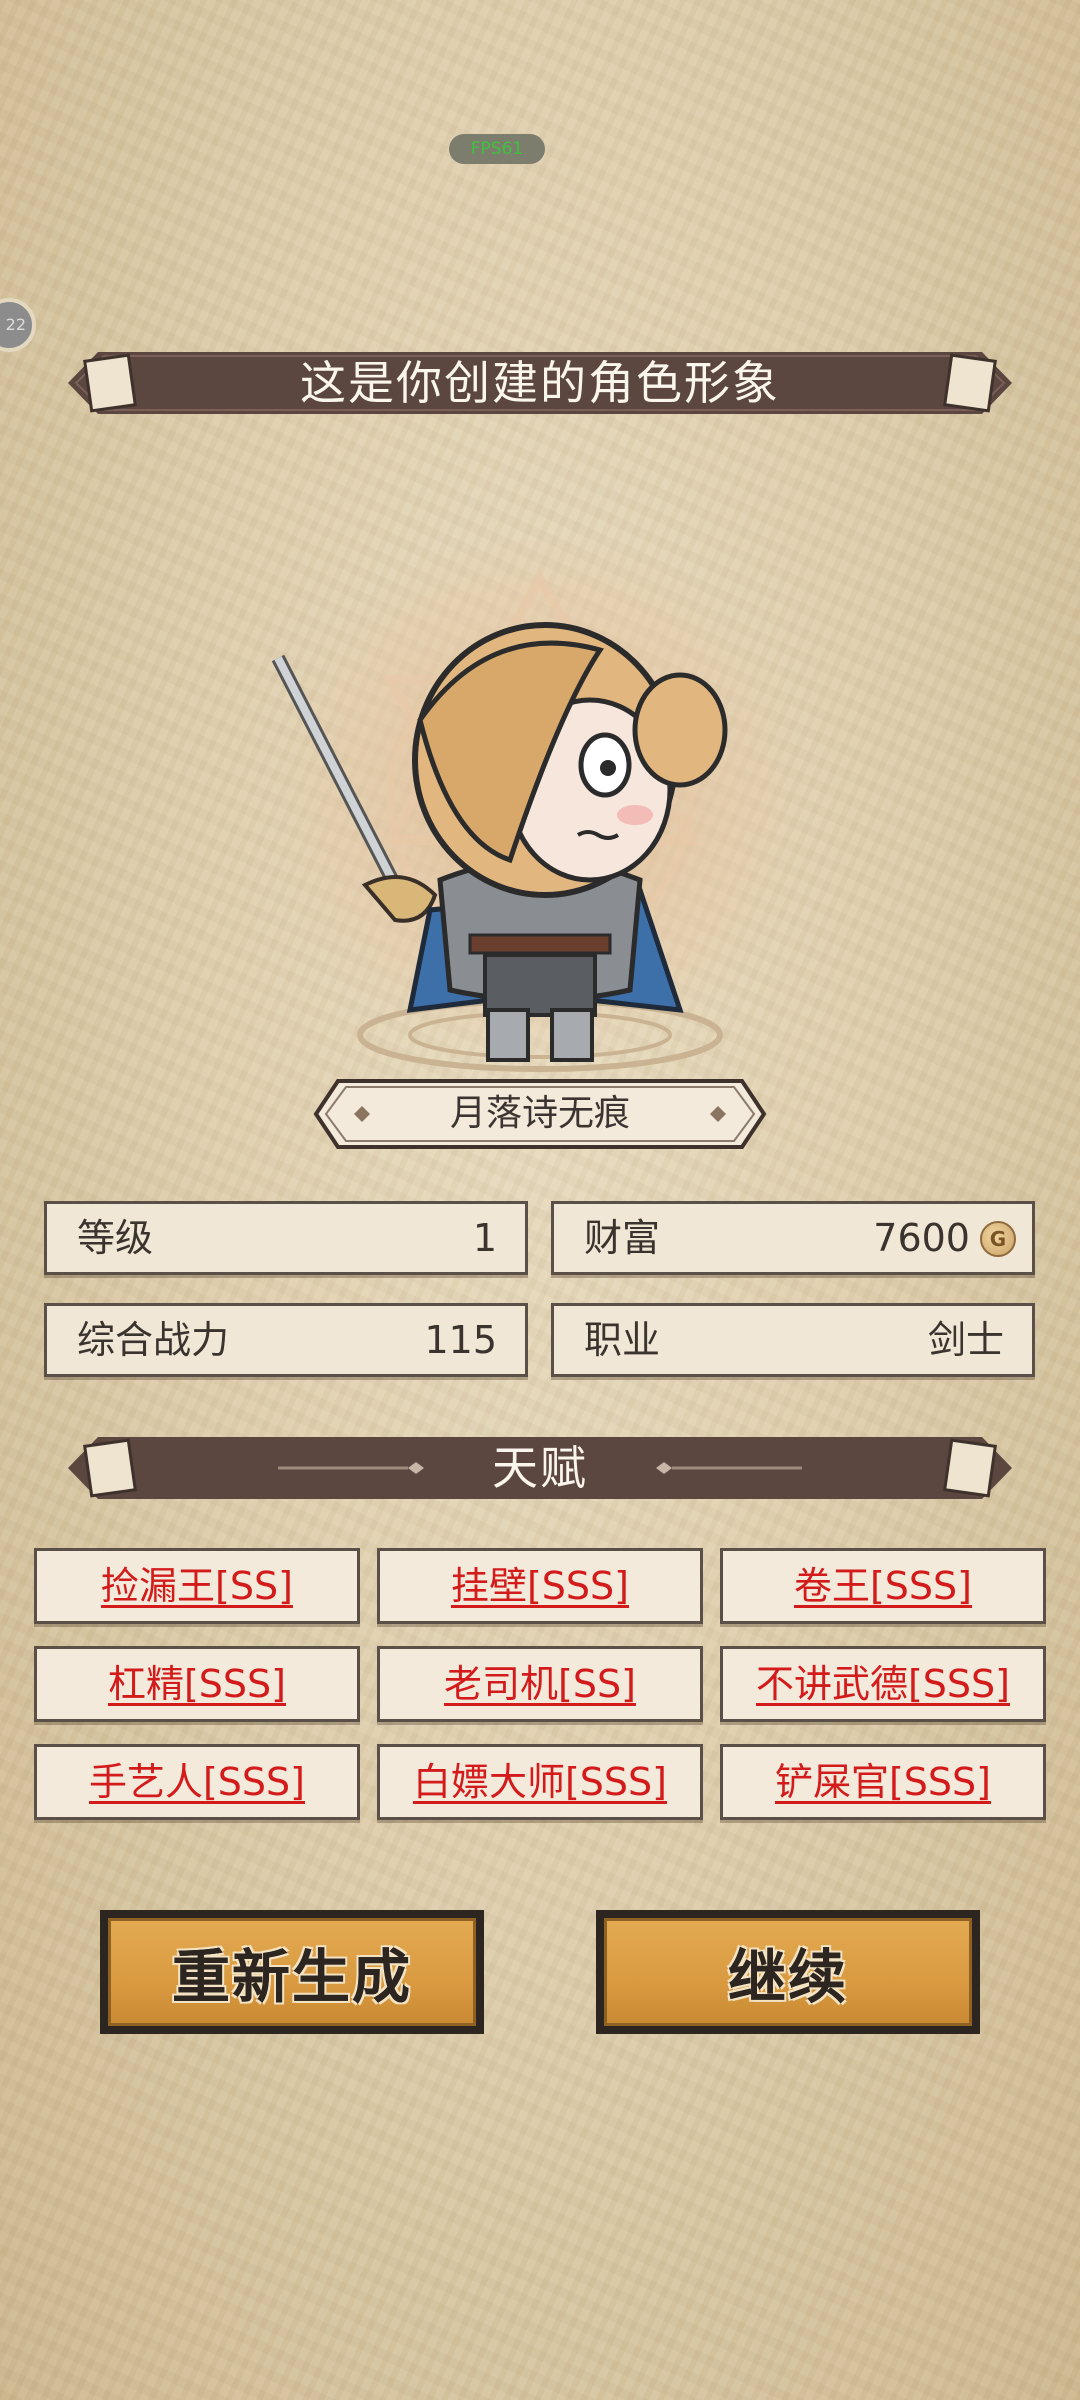  I want to click on talent-item: 卷王[SSS], so click(883, 1586).